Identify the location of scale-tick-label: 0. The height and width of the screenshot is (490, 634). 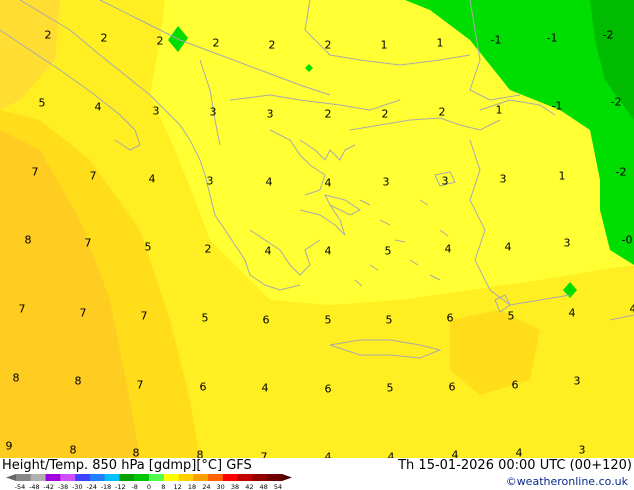
(149, 486).